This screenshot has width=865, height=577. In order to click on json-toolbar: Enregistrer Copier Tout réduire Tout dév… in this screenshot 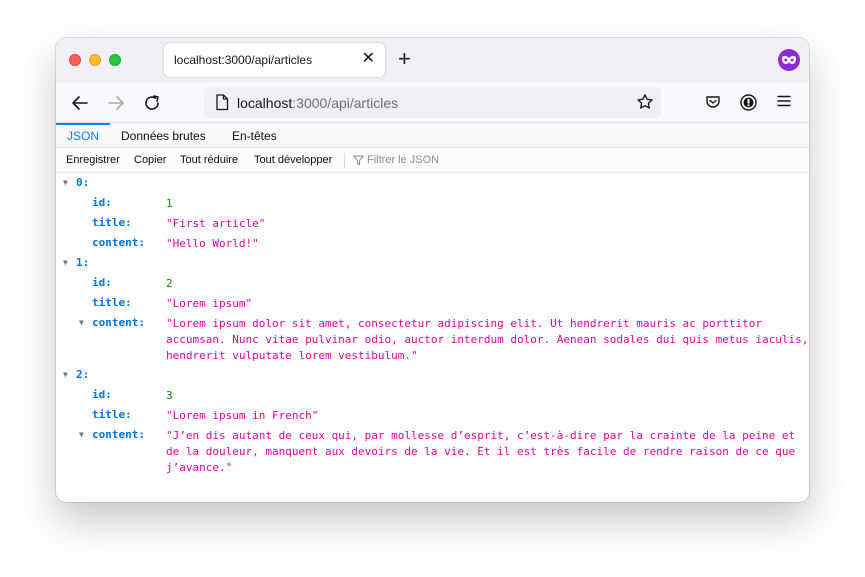, I will do `click(432, 160)`.